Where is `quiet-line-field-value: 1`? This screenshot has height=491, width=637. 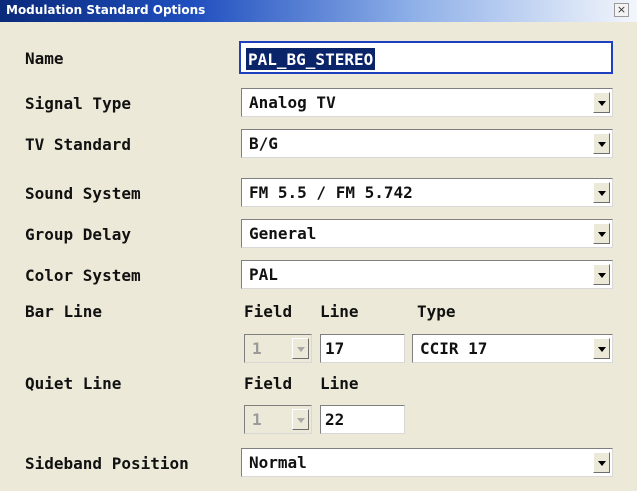 quiet-line-field-value: 1 is located at coordinates (257, 419).